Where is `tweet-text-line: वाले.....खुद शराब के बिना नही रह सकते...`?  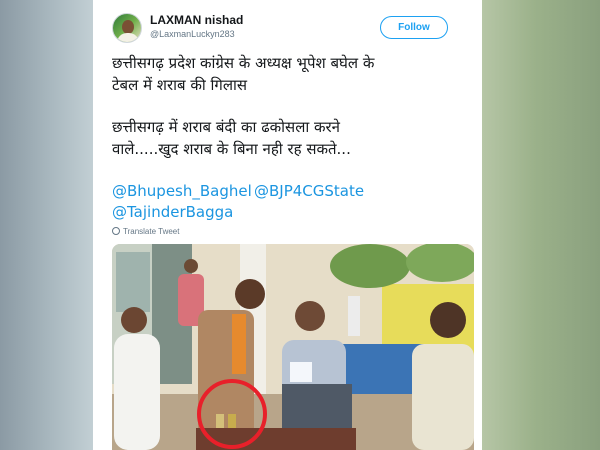 tweet-text-line: वाले.....खुद शराब के बिना नही रह सकते... is located at coordinates (231, 149).